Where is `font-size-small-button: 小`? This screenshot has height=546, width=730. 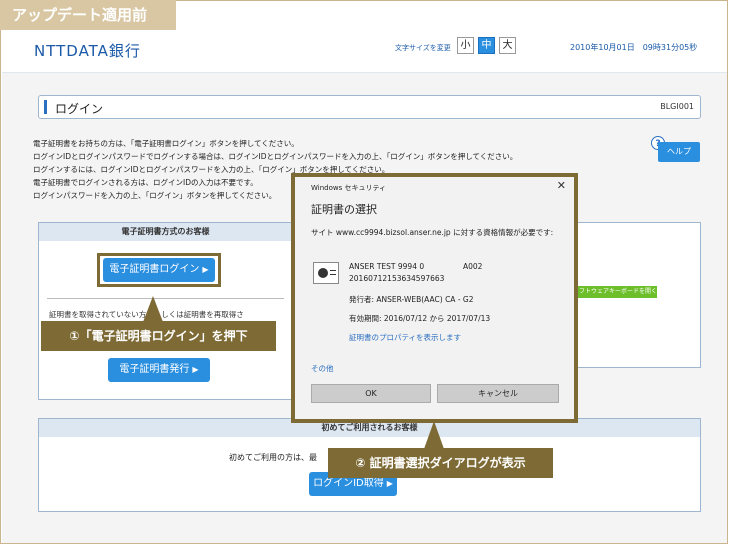 font-size-small-button: 小 is located at coordinates (465, 45).